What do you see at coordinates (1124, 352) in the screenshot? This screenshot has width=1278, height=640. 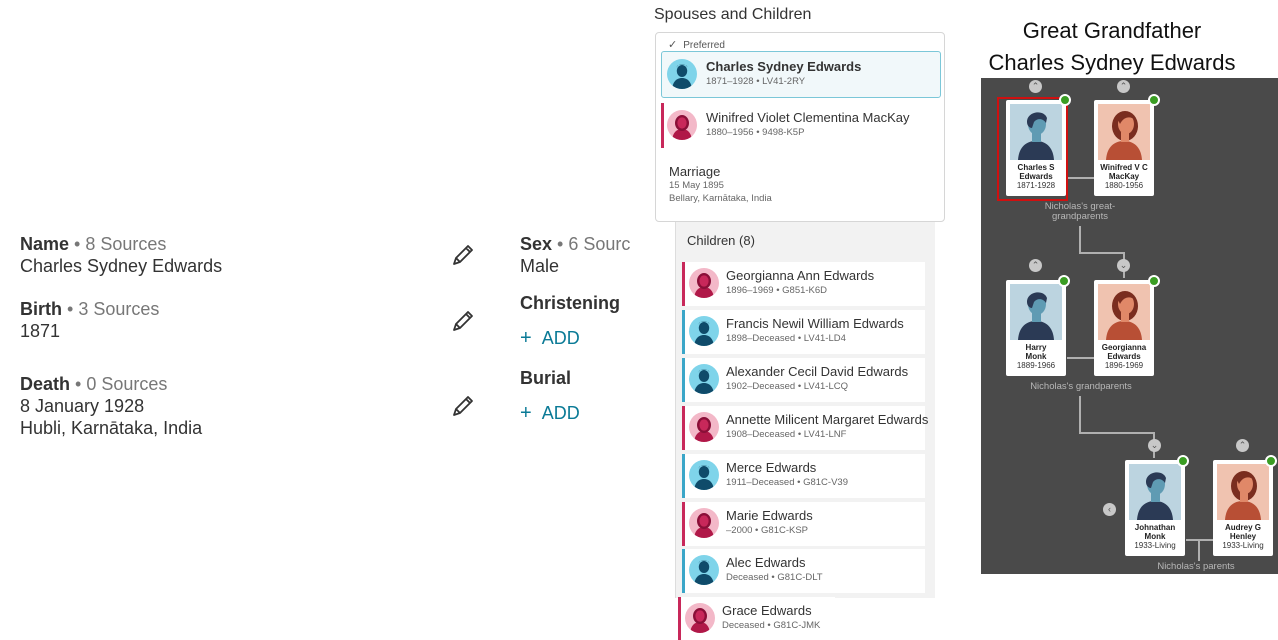 I see `tree-person-name: Georgianna Edwards` at bounding box center [1124, 352].